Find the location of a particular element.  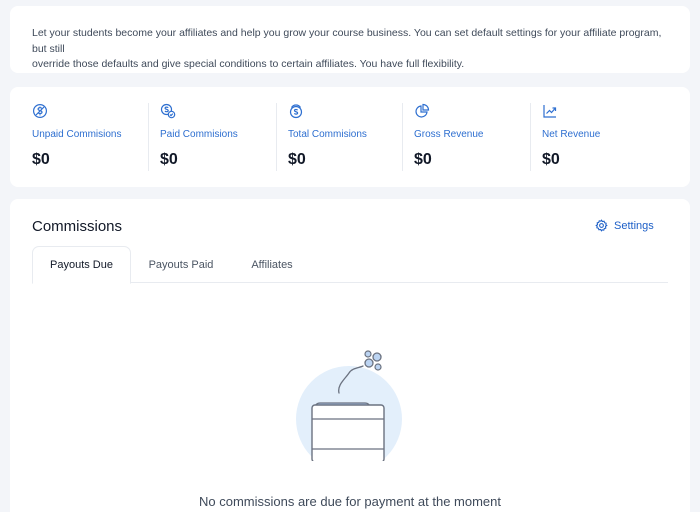

dollar-check-icon is located at coordinates (168, 111).